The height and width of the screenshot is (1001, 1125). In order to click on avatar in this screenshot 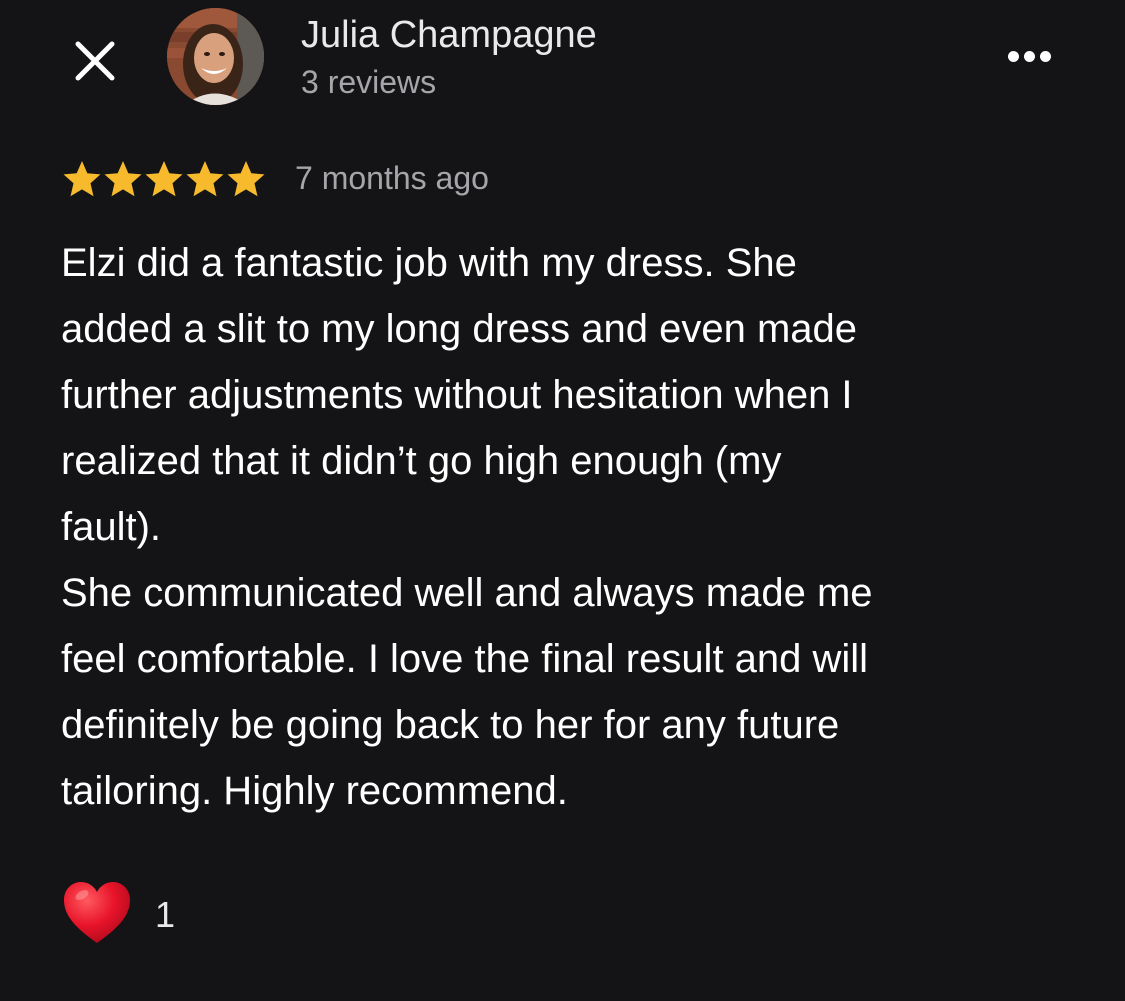, I will do `click(215, 56)`.